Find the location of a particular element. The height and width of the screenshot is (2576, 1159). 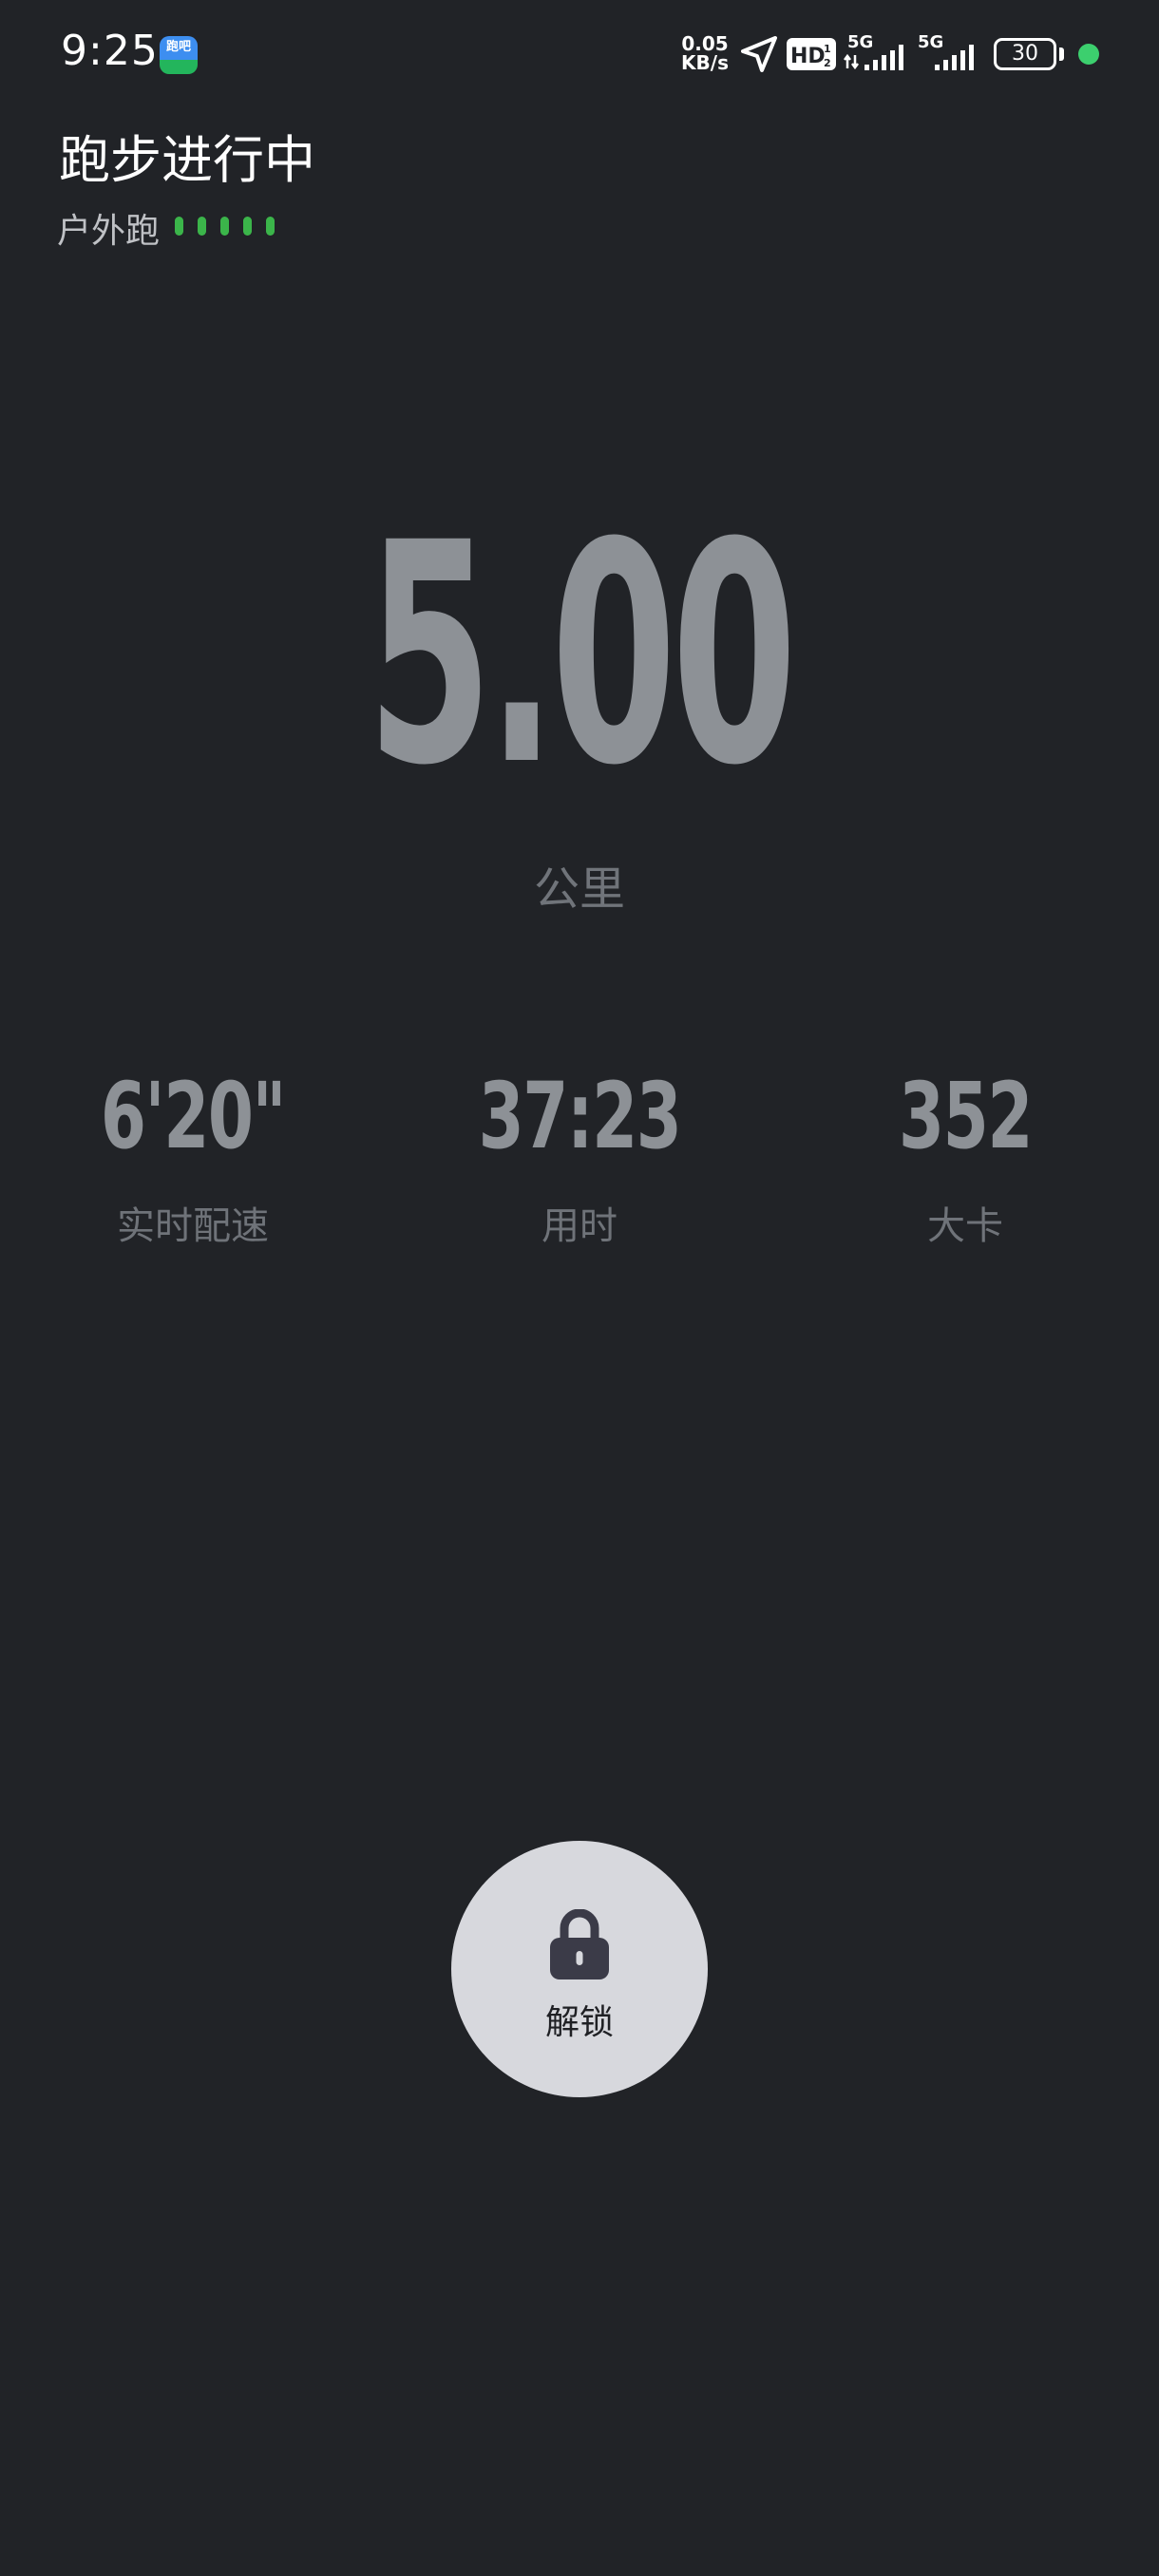

calories-stat: 352 大卡 is located at coordinates (965, 1157).